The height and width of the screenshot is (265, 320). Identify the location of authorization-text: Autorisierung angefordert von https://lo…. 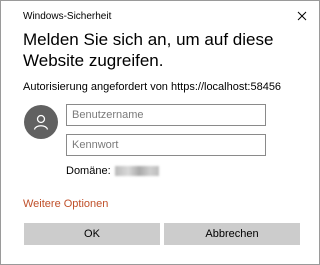
(152, 87).